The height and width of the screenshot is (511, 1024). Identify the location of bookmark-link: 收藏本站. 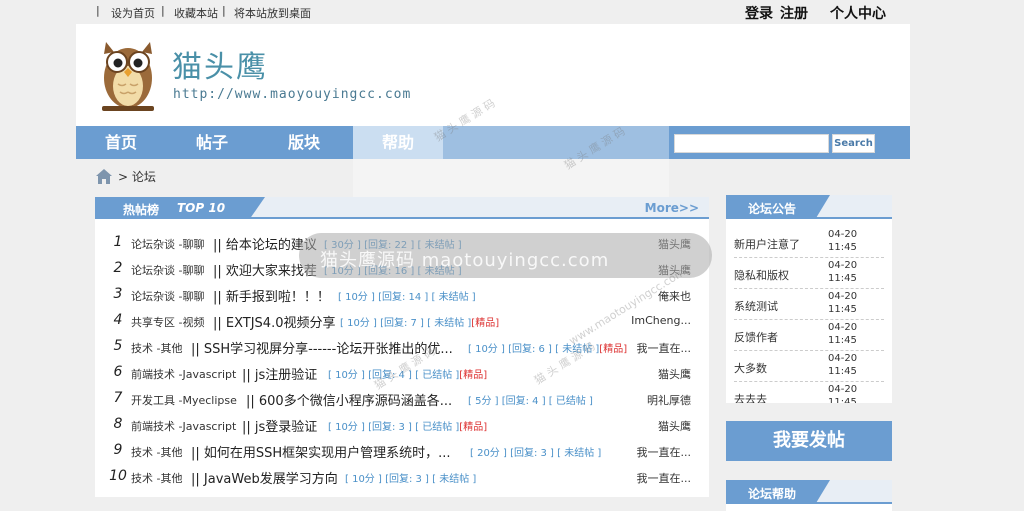
(196, 13).